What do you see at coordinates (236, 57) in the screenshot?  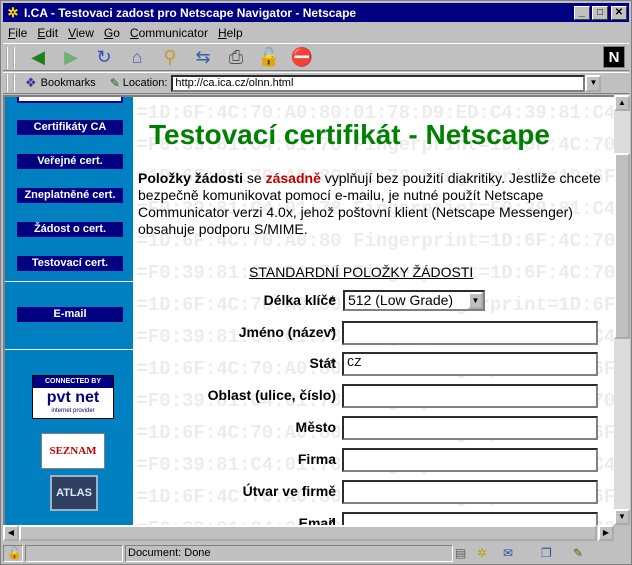 I see `print-icon: ⎙` at bounding box center [236, 57].